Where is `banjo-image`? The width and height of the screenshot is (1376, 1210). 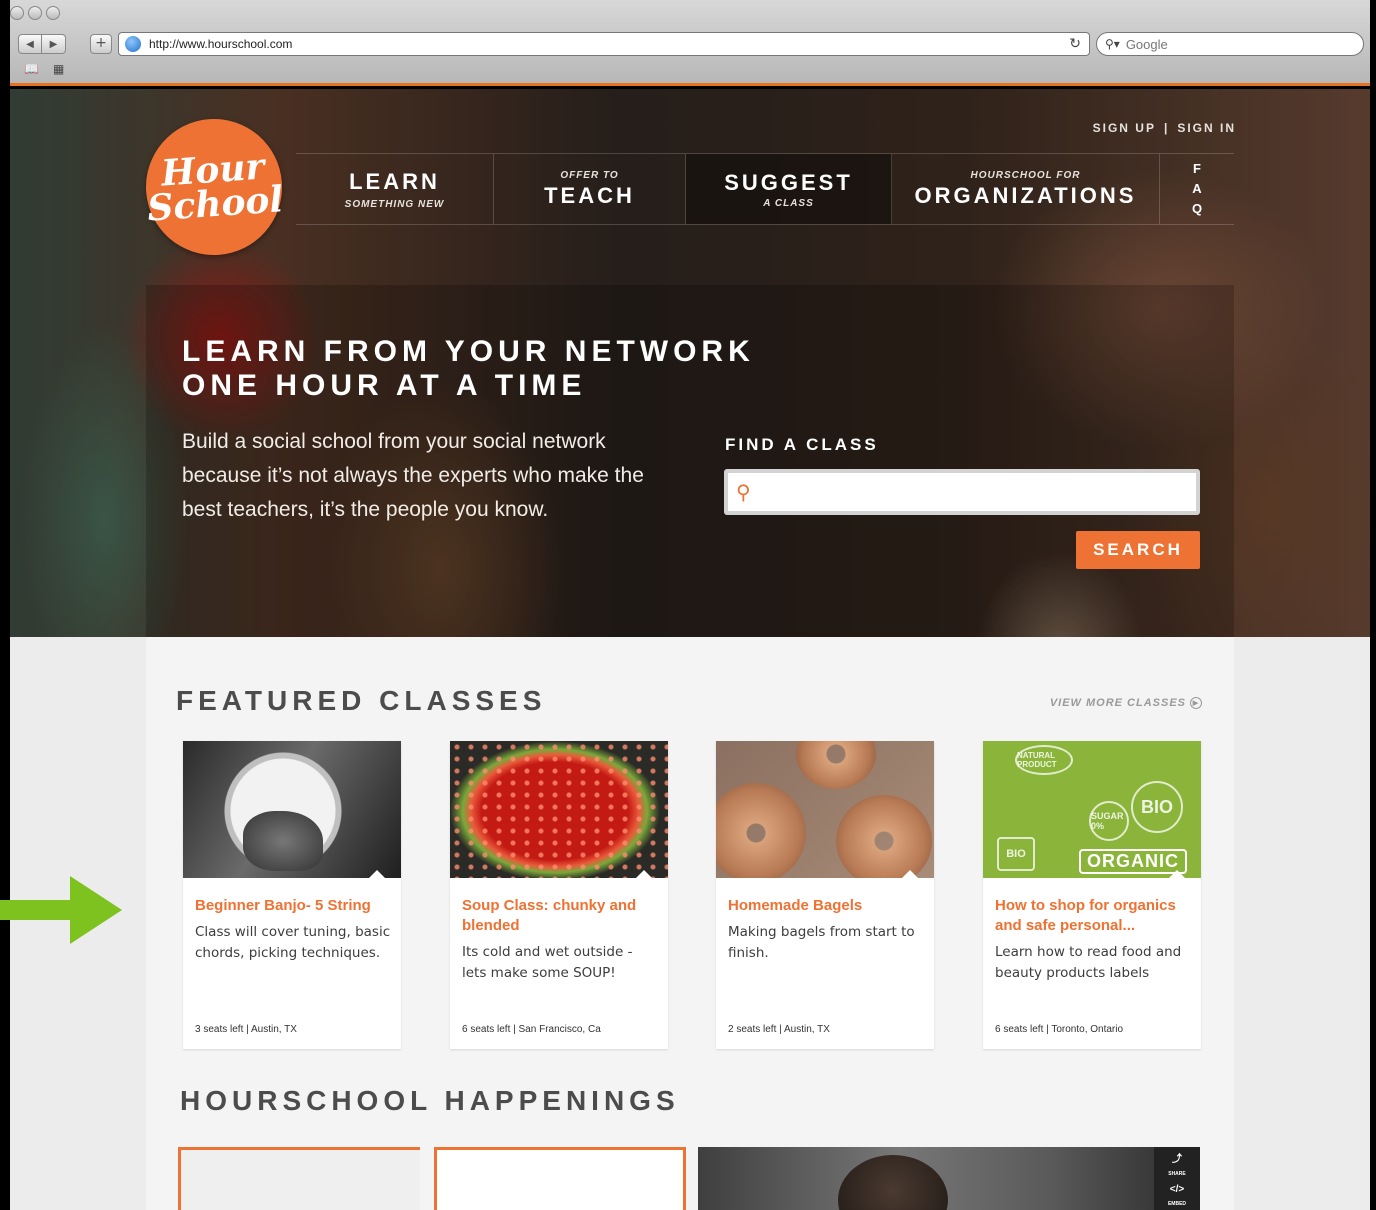 banjo-image is located at coordinates (292, 809).